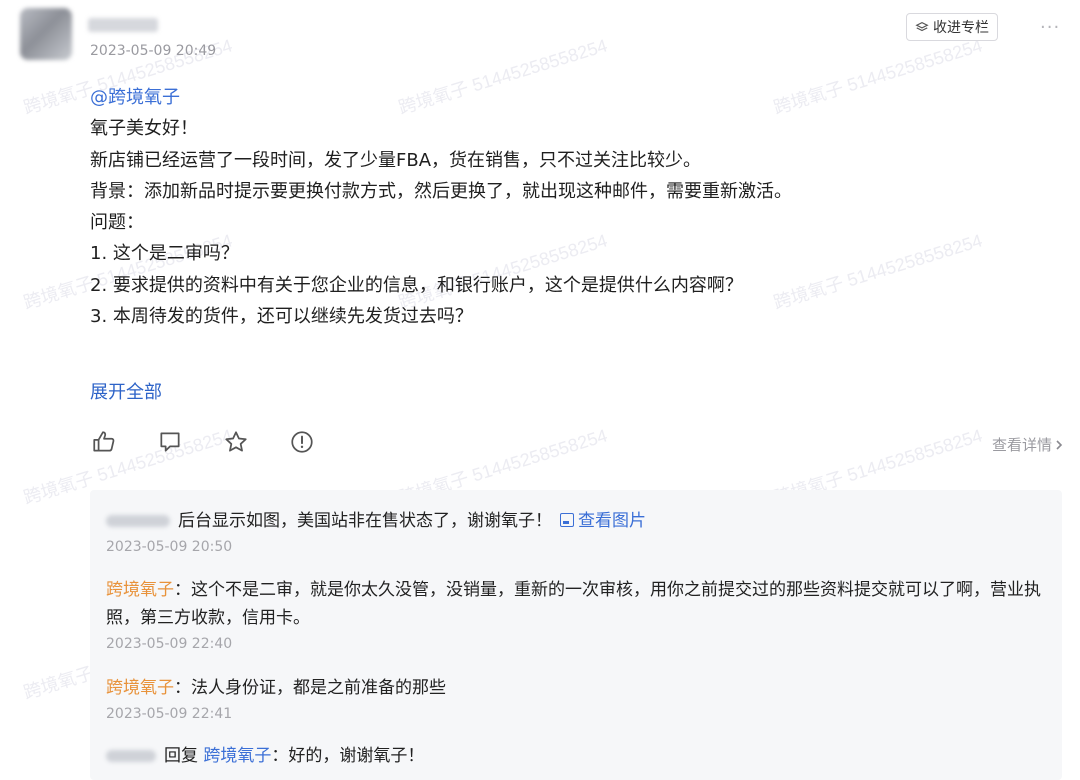  I want to click on view-image-label: 查看图片, so click(612, 521).